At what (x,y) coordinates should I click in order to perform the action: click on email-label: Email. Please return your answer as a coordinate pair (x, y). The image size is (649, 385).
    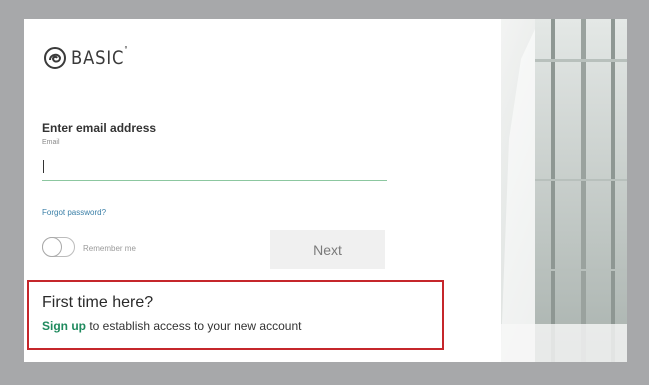
    Looking at the image, I should click on (51, 142).